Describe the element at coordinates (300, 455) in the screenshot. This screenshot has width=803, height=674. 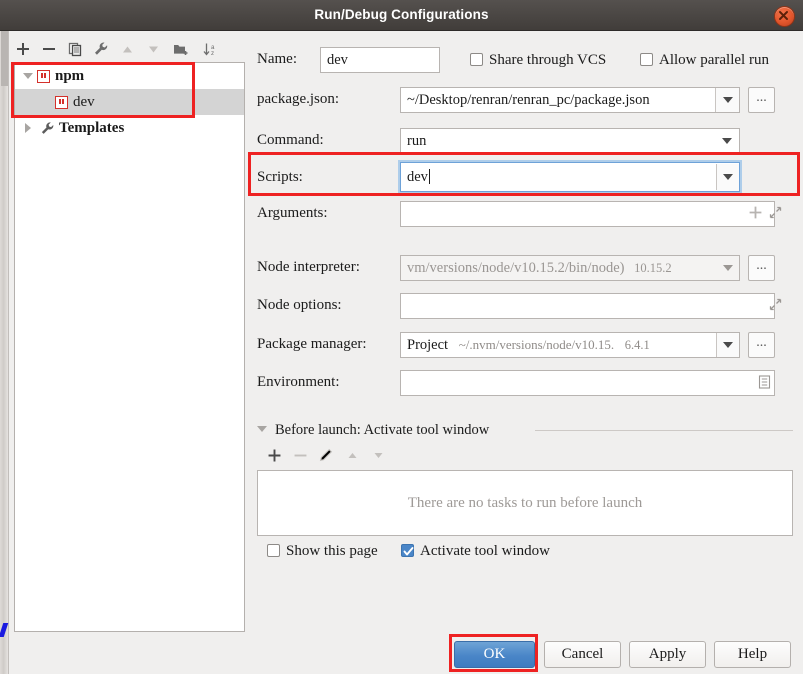
I see `remove-task-button` at that location.